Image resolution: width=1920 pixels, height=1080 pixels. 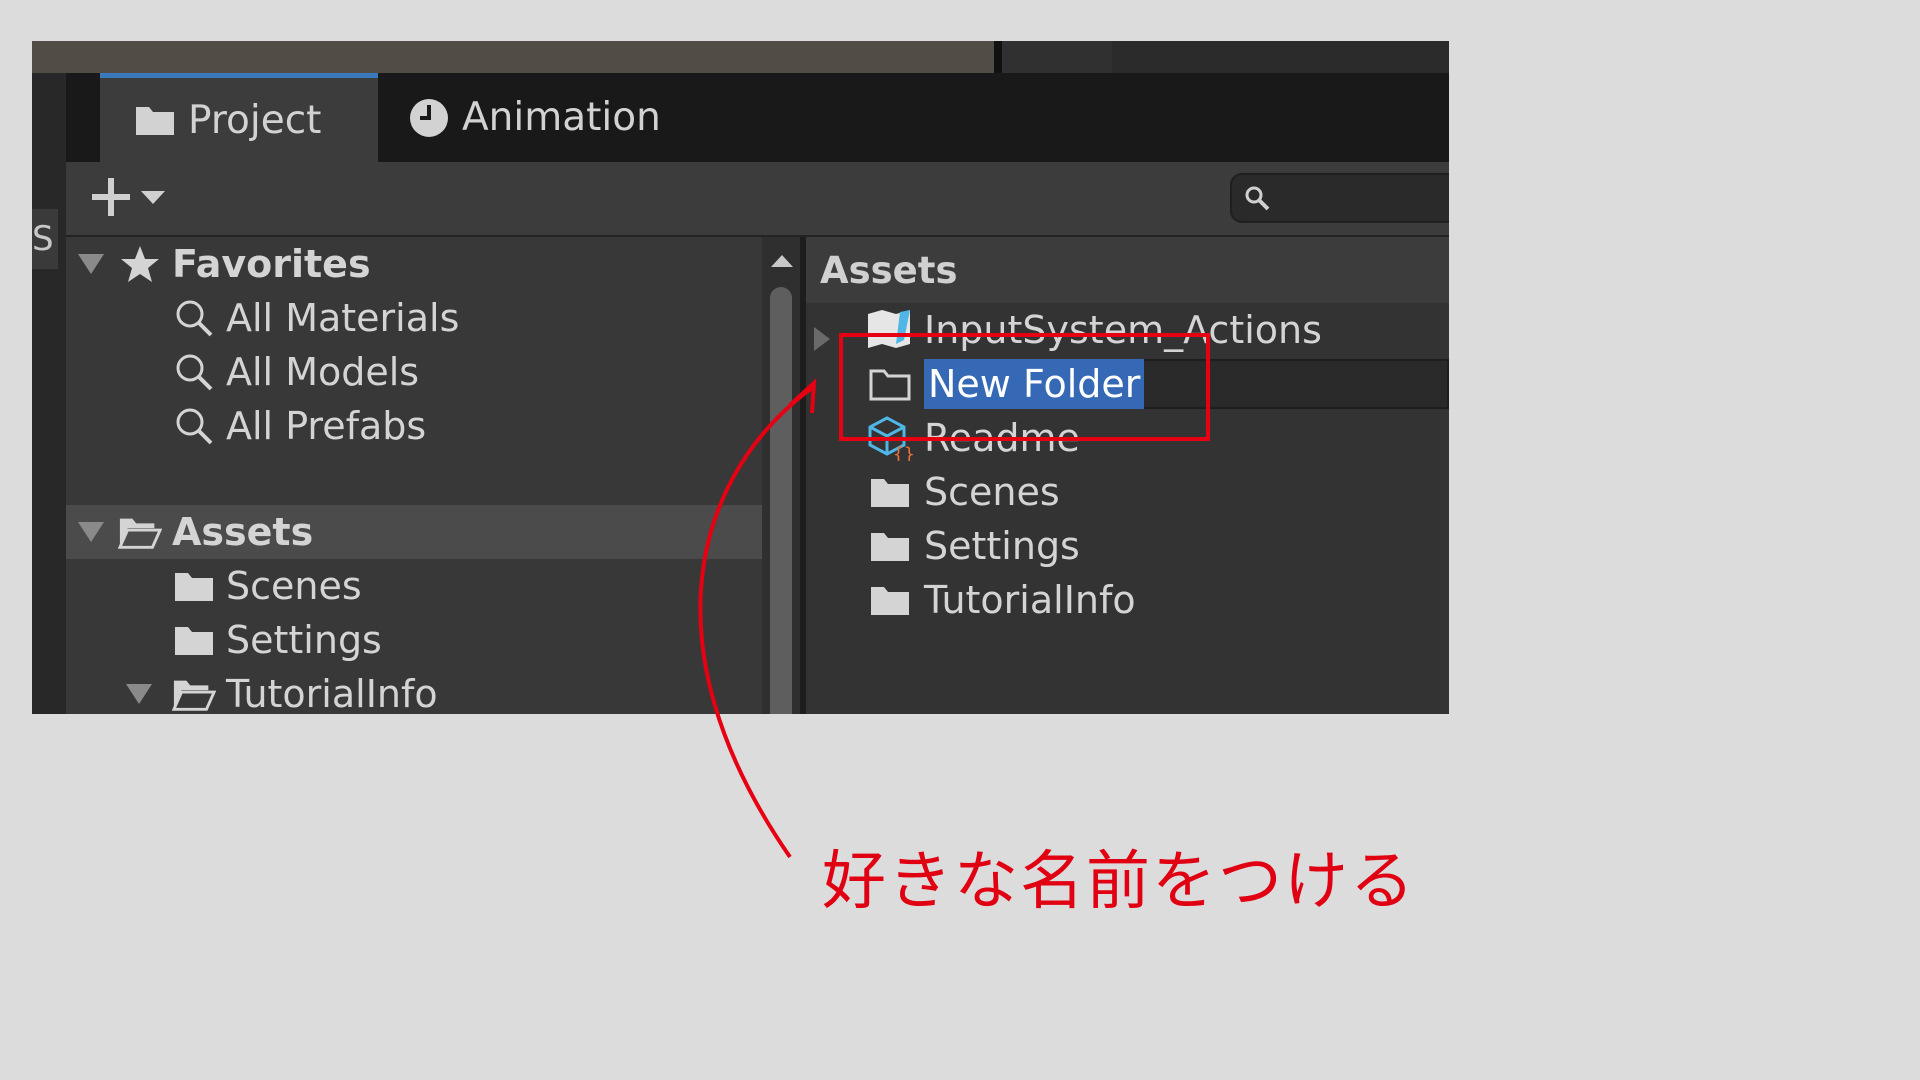 I want to click on empty-folder-icon, so click(x=890, y=384).